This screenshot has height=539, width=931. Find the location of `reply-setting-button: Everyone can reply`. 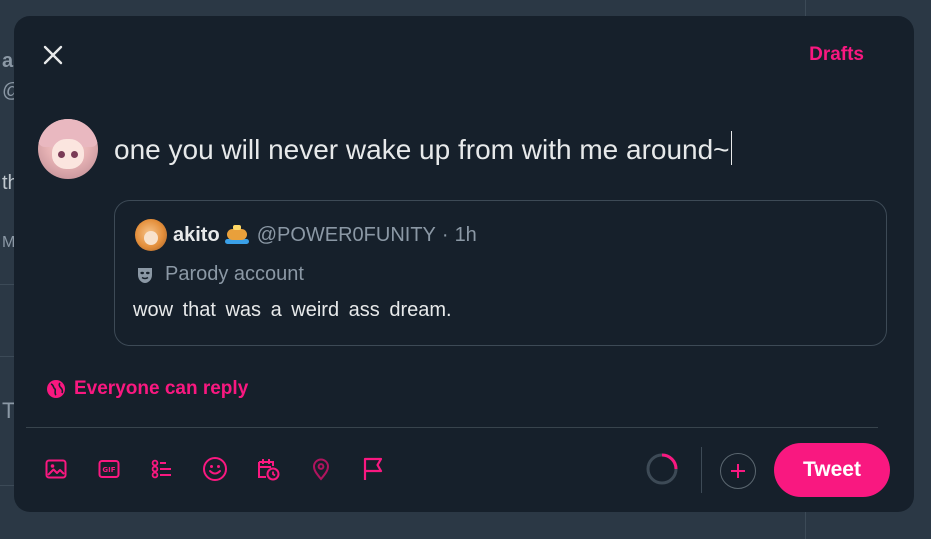

reply-setting-button: Everyone can reply is located at coordinates (147, 389).